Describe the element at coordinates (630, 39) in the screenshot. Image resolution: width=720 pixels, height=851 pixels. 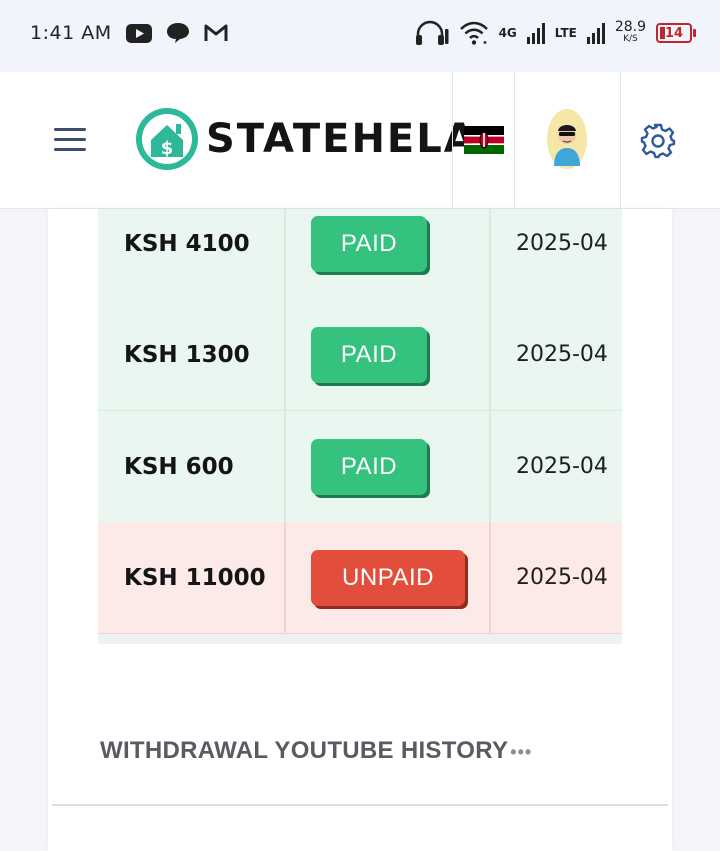
I see `network-speed-unit: K/S` at that location.